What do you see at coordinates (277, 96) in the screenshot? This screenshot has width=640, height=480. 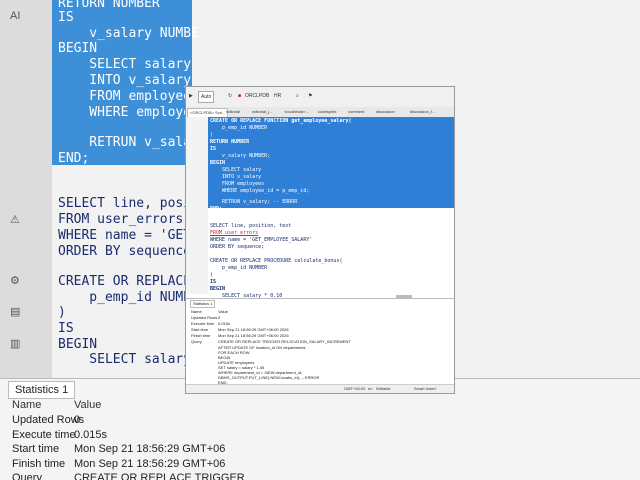 I see `schema-selector: HR` at bounding box center [277, 96].